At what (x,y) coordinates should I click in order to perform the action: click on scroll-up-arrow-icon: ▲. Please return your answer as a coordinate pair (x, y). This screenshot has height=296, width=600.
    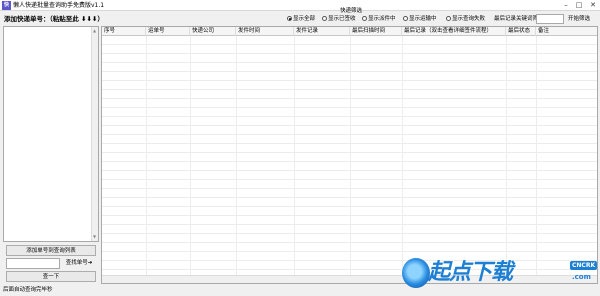
    Looking at the image, I should click on (94, 31).